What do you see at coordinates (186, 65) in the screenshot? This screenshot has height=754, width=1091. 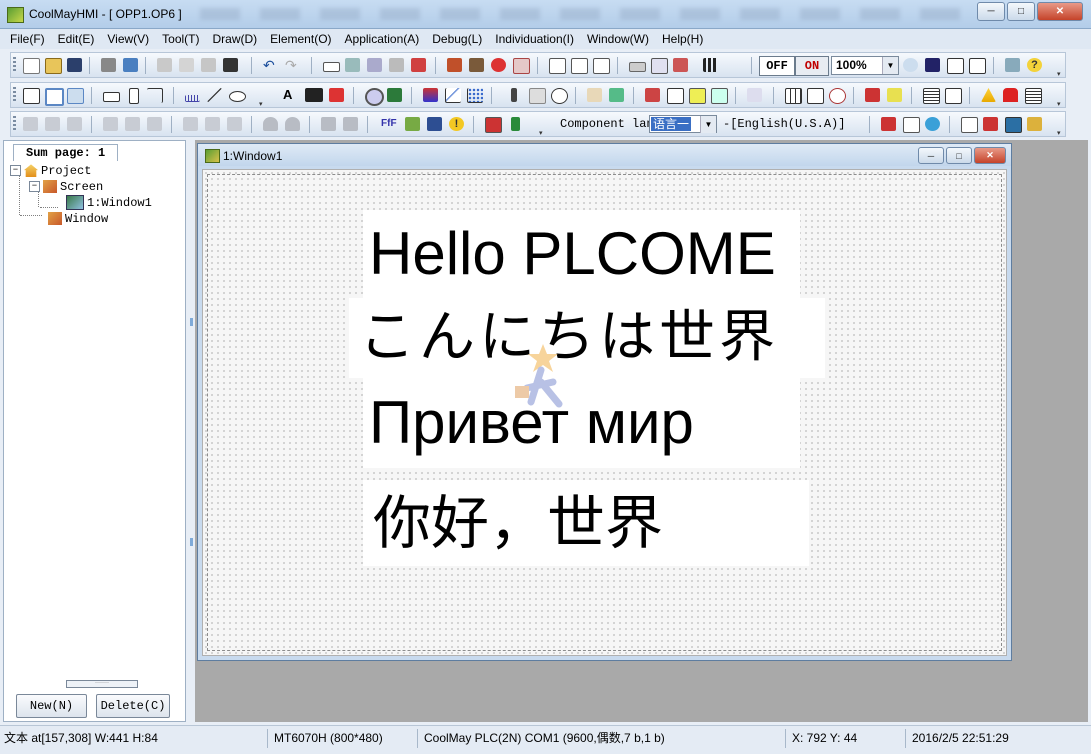 I see `copy-icon` at bounding box center [186, 65].